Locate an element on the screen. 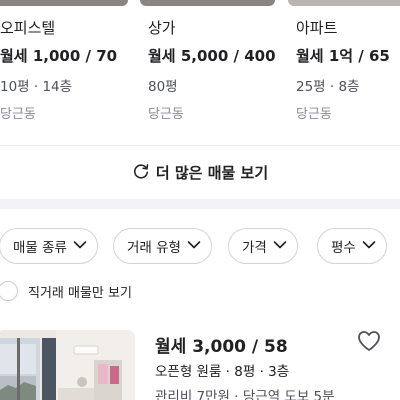 The image size is (400, 400). listing-description: 오픈형 원룸 · 8평 · 3층 is located at coordinates (222, 372).